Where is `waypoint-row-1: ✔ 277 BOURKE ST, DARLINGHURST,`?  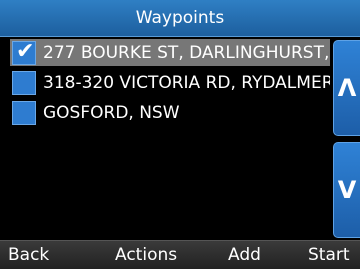 waypoint-row-1: ✔ 277 BOURKE ST, DARLINGHURST, is located at coordinates (170, 52).